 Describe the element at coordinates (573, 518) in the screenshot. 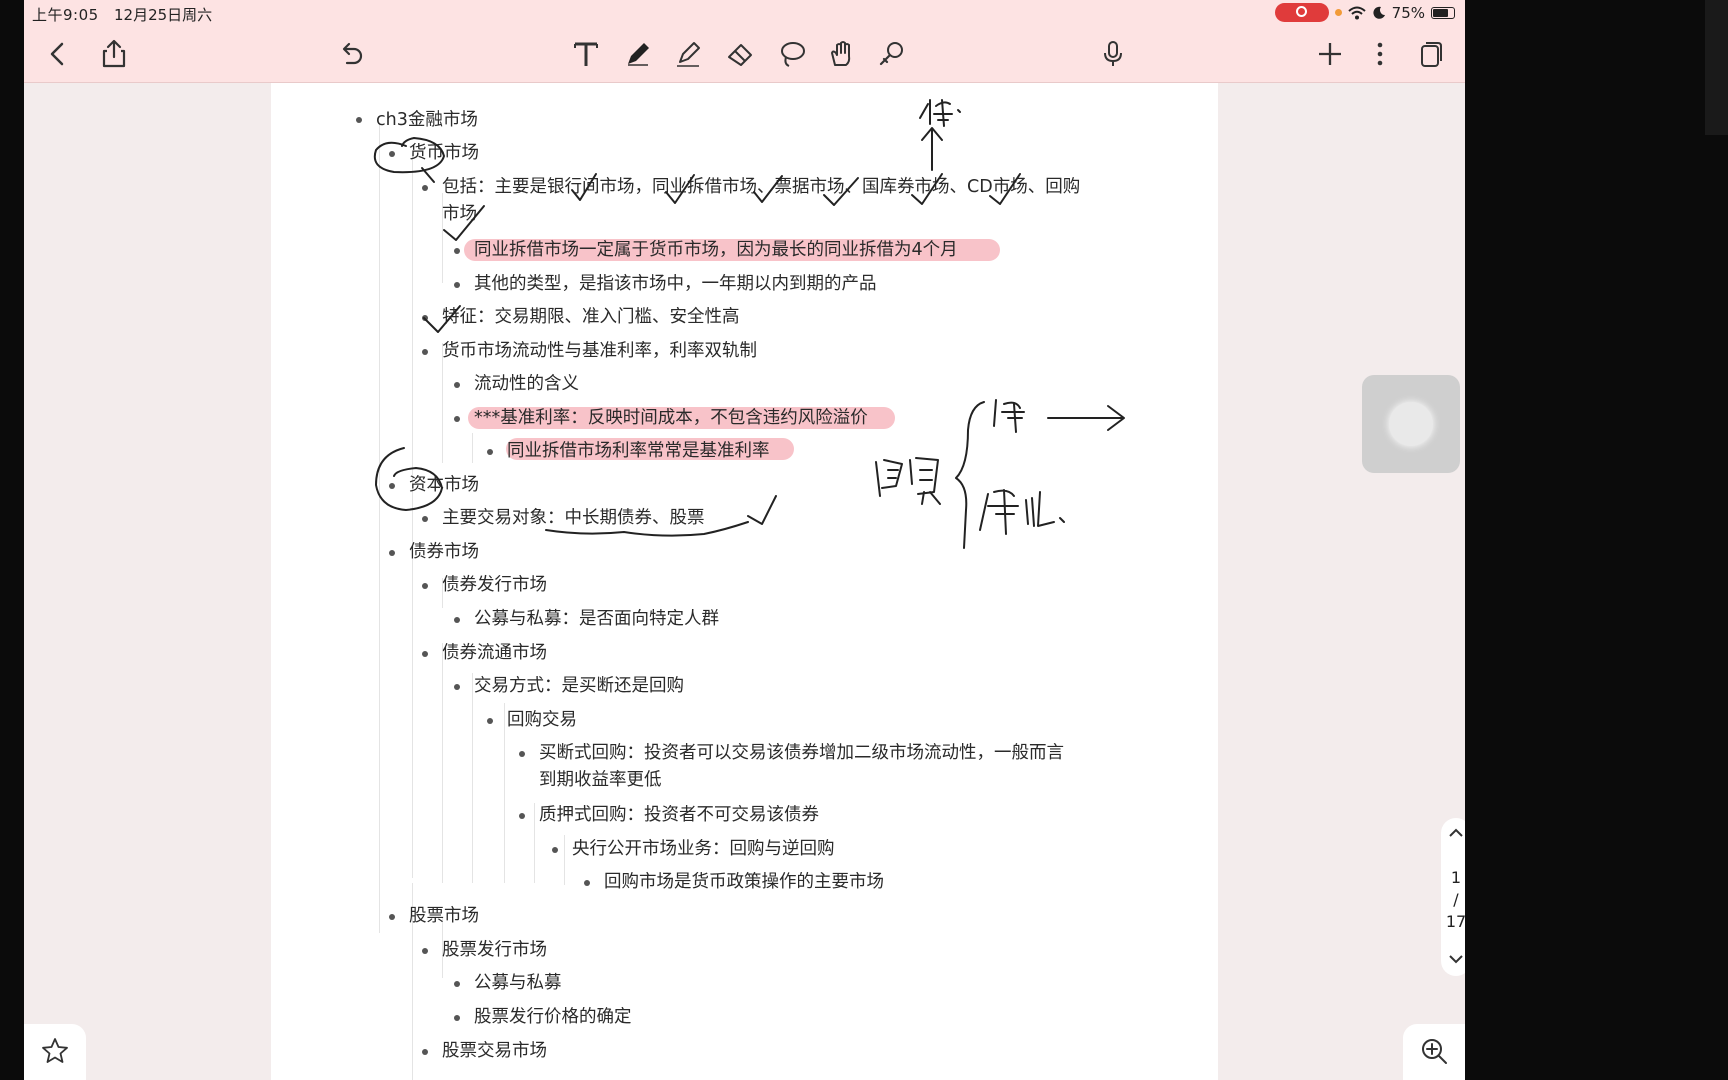

I see `outline-item-cm-object: 主要交易对象：中长期债券、股票` at that location.